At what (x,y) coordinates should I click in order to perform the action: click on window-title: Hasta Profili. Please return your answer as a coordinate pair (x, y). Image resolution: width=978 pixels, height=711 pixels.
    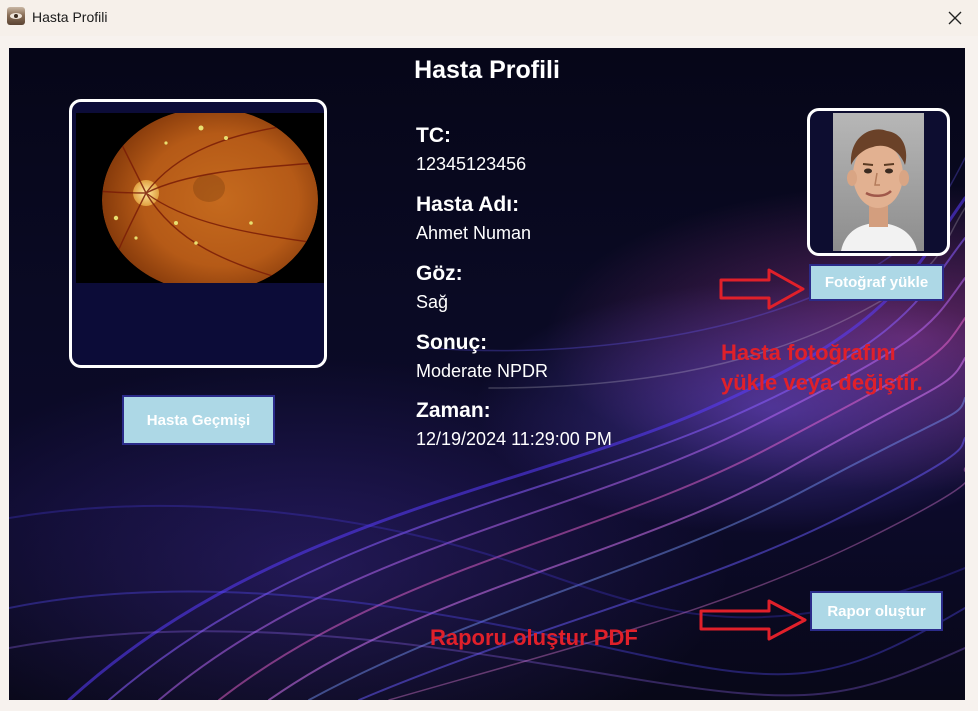
    Looking at the image, I should click on (70, 17).